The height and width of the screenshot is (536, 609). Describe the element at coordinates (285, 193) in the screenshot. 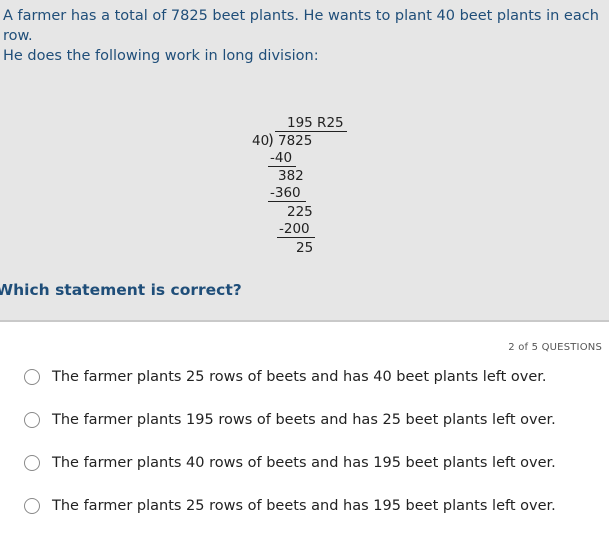

I see `step2-subtract: -360` at that location.